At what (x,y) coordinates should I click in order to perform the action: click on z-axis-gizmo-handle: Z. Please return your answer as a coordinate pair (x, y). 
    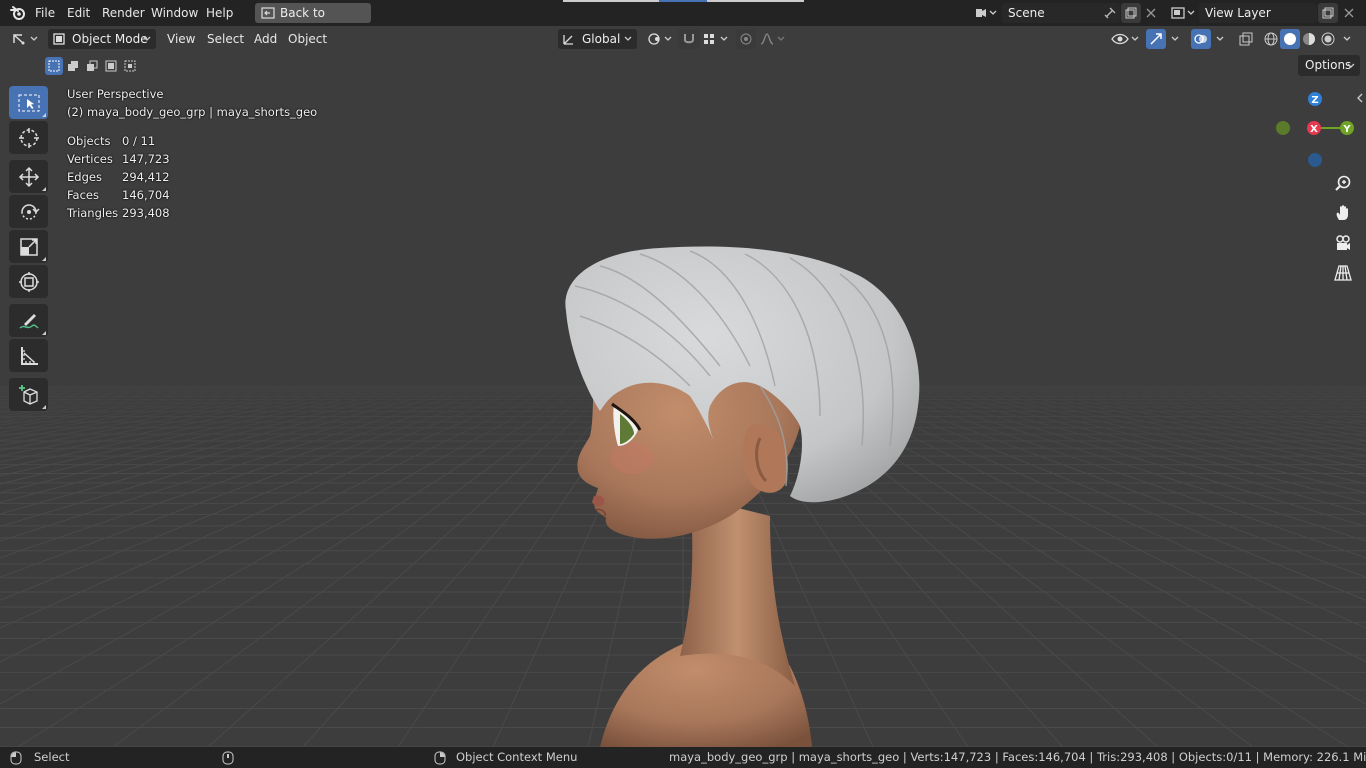
    Looking at the image, I should click on (1315, 99).